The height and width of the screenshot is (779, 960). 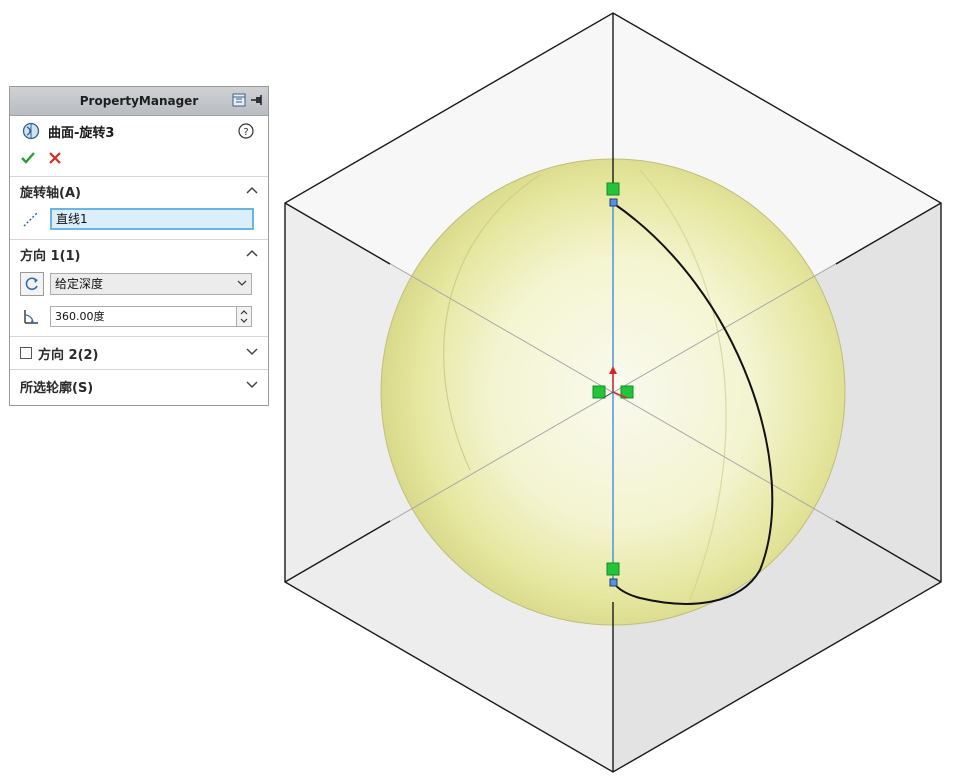 What do you see at coordinates (31, 131) in the screenshot?
I see `surface-revolve-icon` at bounding box center [31, 131].